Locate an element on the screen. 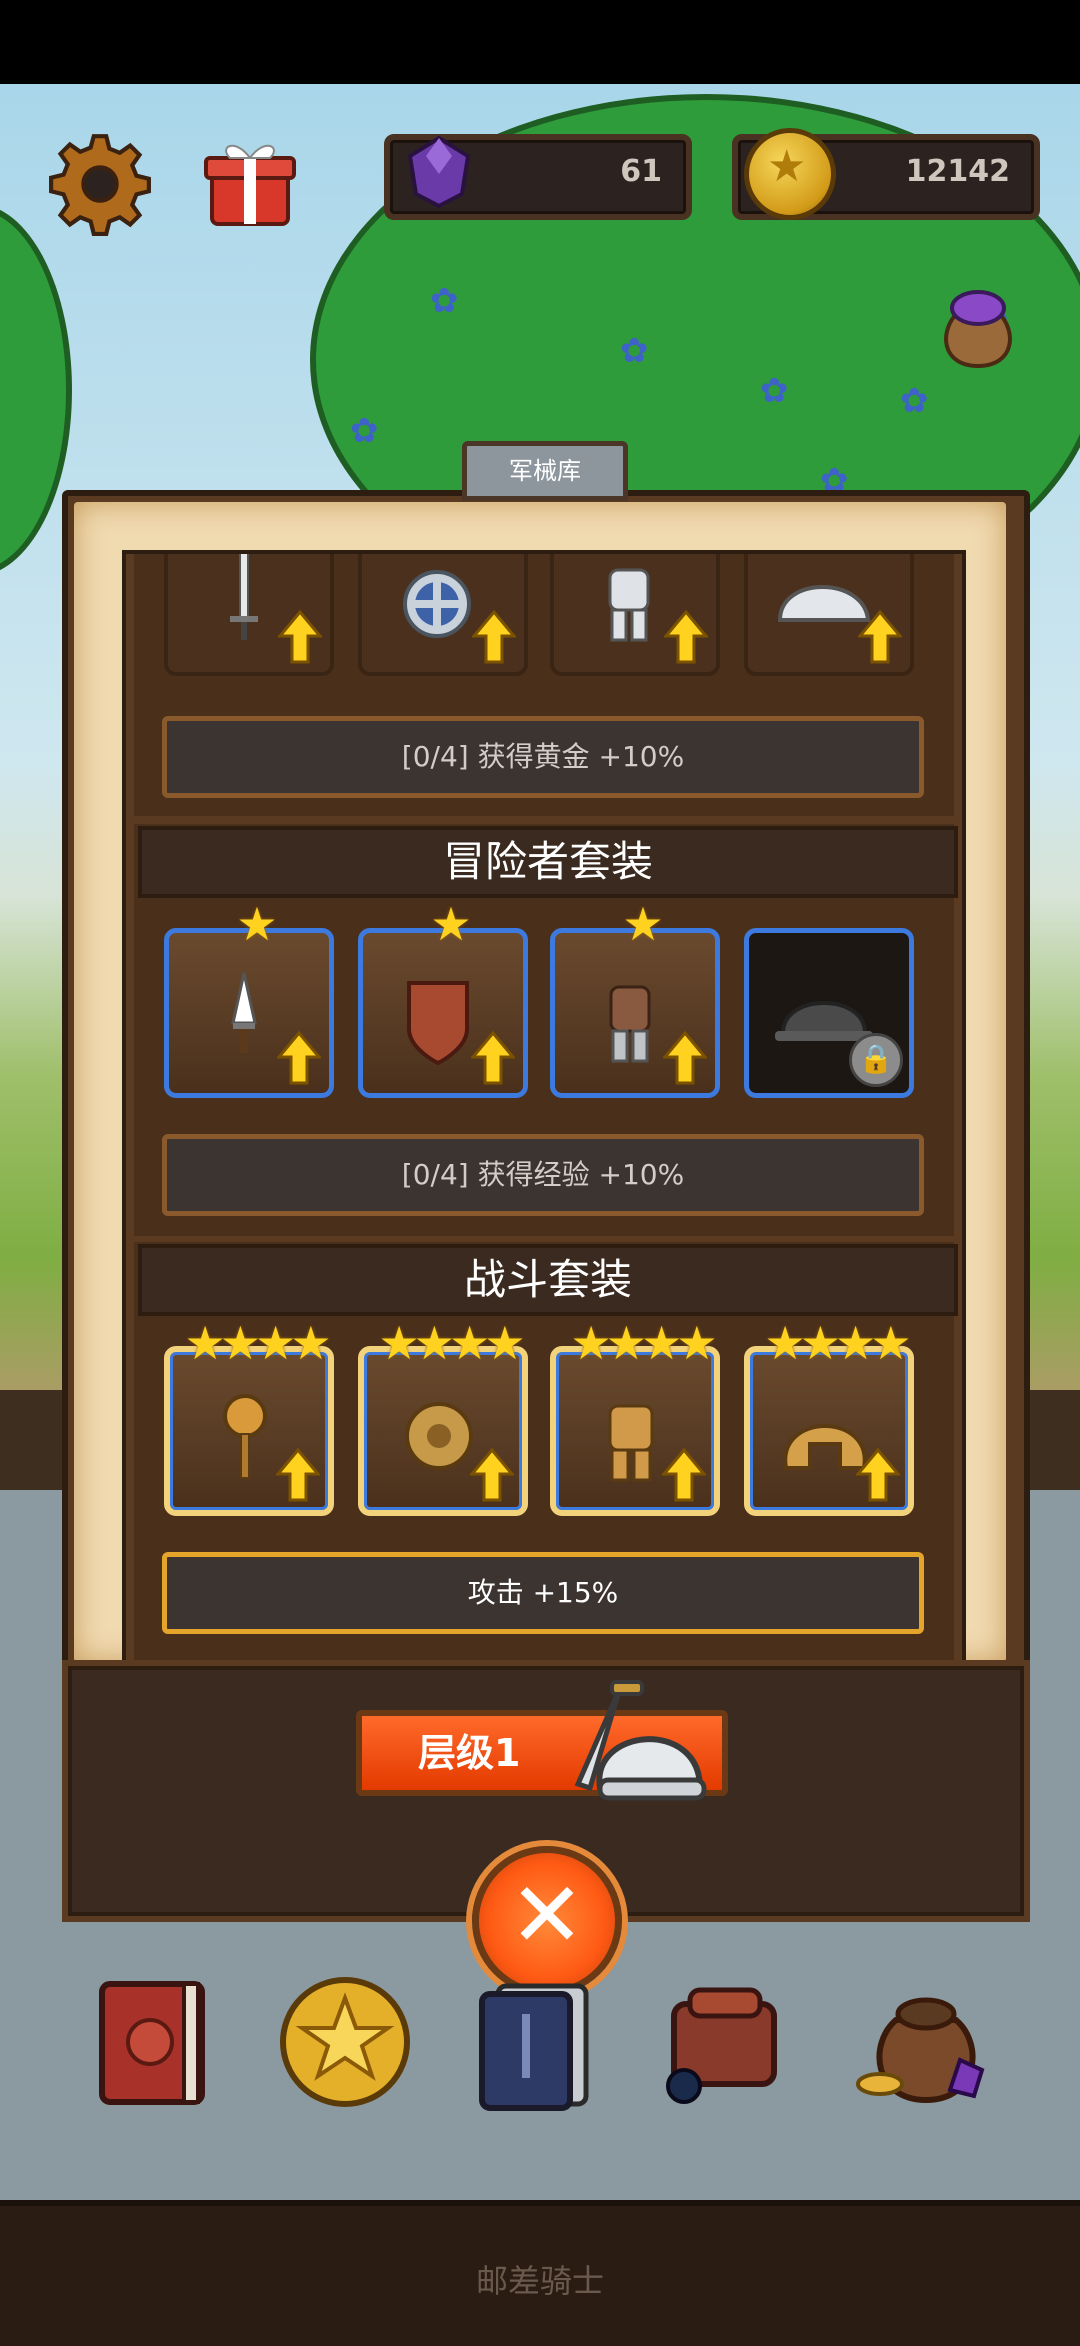 The image size is (1080, 2346). gem-count: 61 is located at coordinates (641, 171).